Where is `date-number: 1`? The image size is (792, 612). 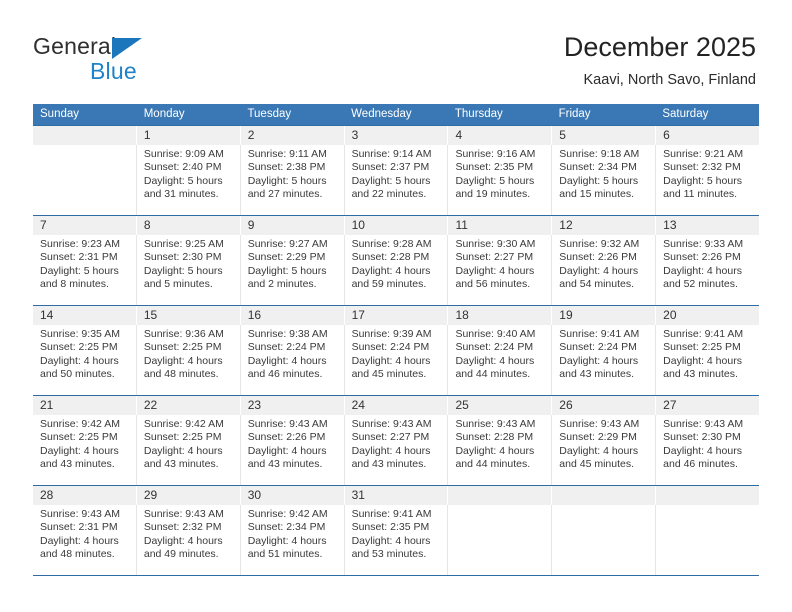
date-number: 1 is located at coordinates (187, 135).